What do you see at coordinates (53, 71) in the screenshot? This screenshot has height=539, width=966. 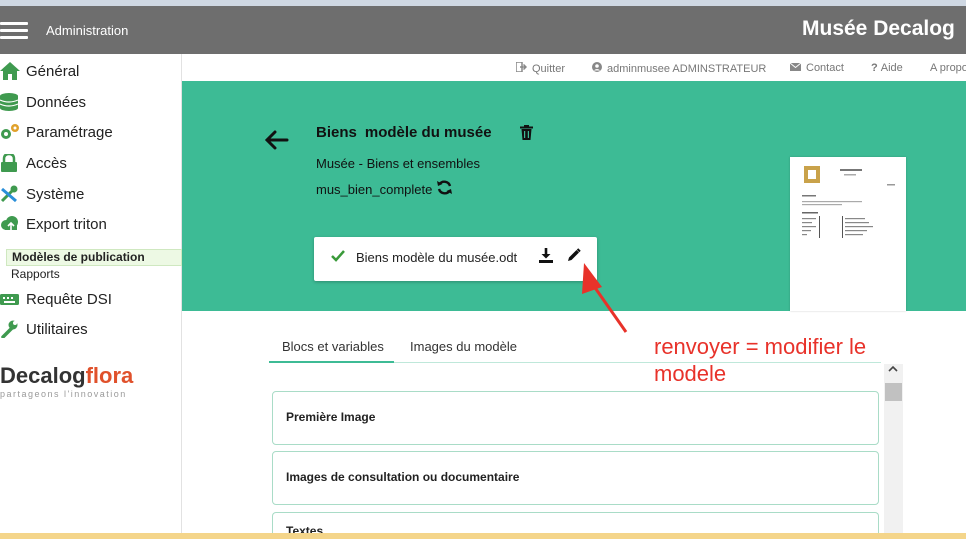 I see `sidebar-item-label: Général` at bounding box center [53, 71].